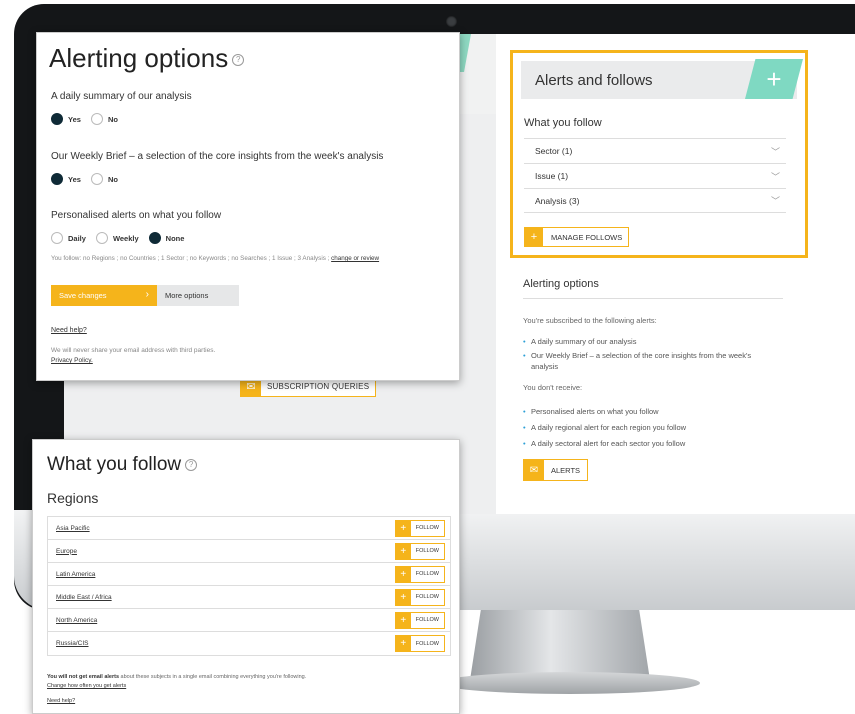  What do you see at coordinates (136, 215) in the screenshot?
I see `personalised-alerts-question: Personalised alerts on what you follow` at bounding box center [136, 215].